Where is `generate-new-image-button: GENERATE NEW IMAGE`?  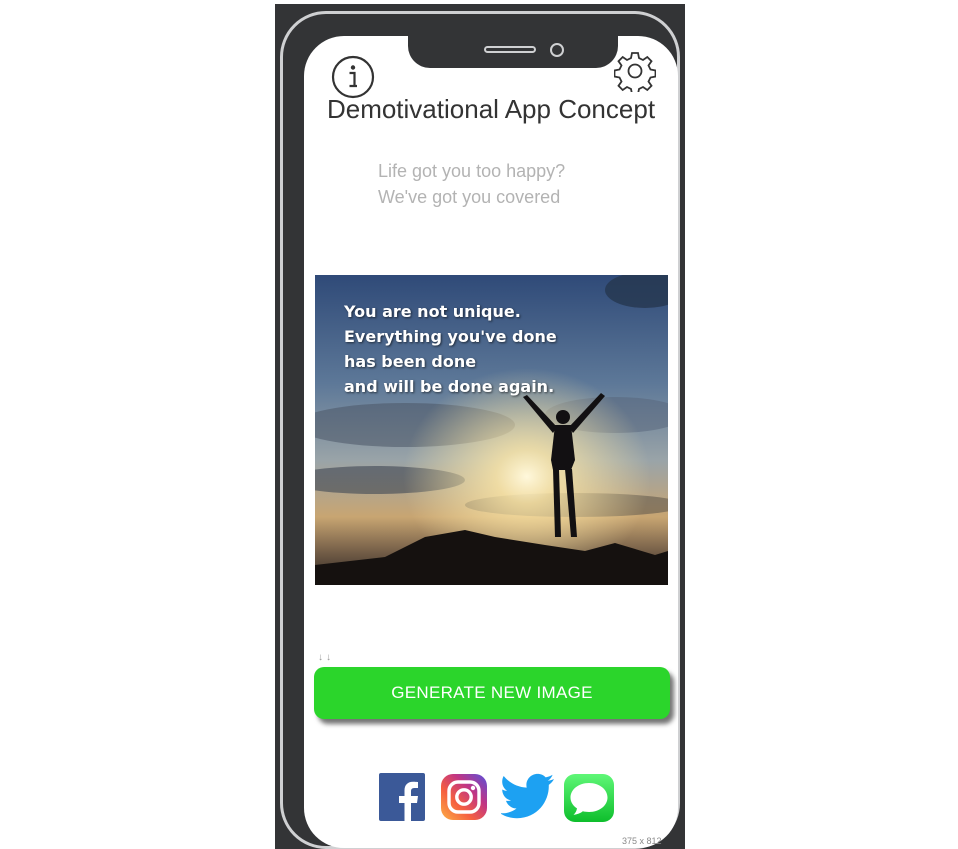 generate-new-image-button: GENERATE NEW IMAGE is located at coordinates (492, 693).